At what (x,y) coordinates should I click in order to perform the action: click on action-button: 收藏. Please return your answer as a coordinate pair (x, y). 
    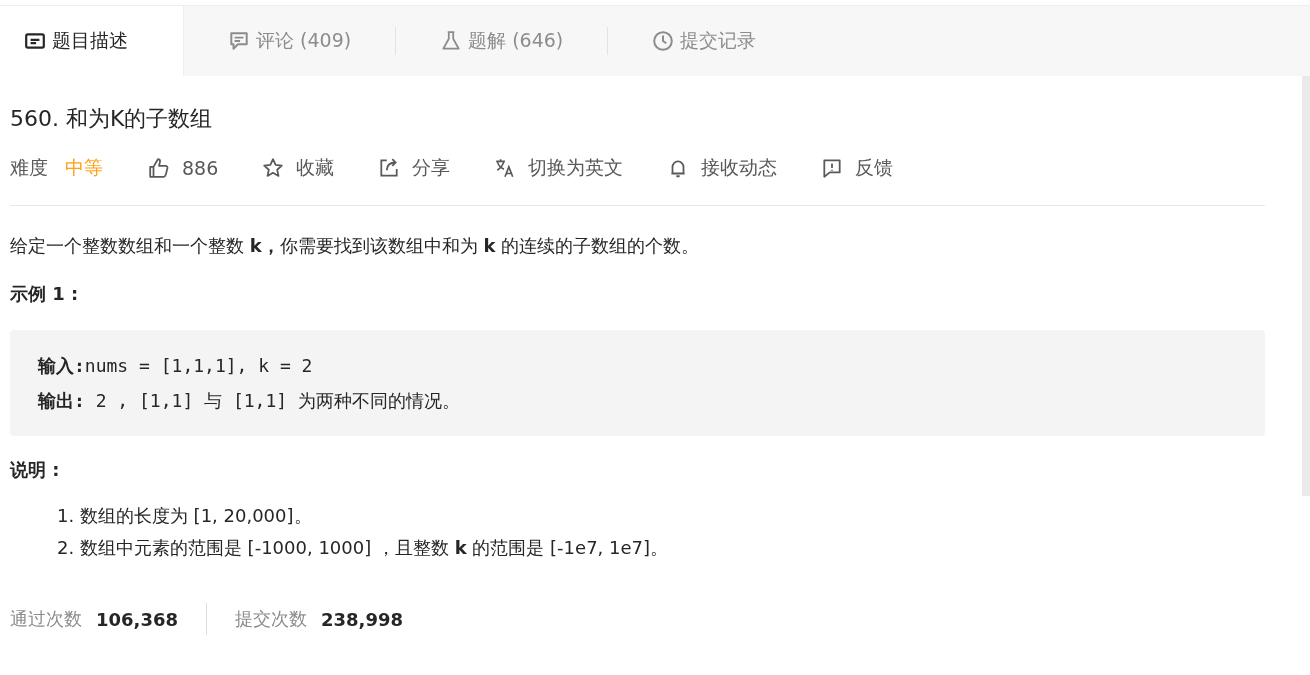
    Looking at the image, I should click on (298, 168).